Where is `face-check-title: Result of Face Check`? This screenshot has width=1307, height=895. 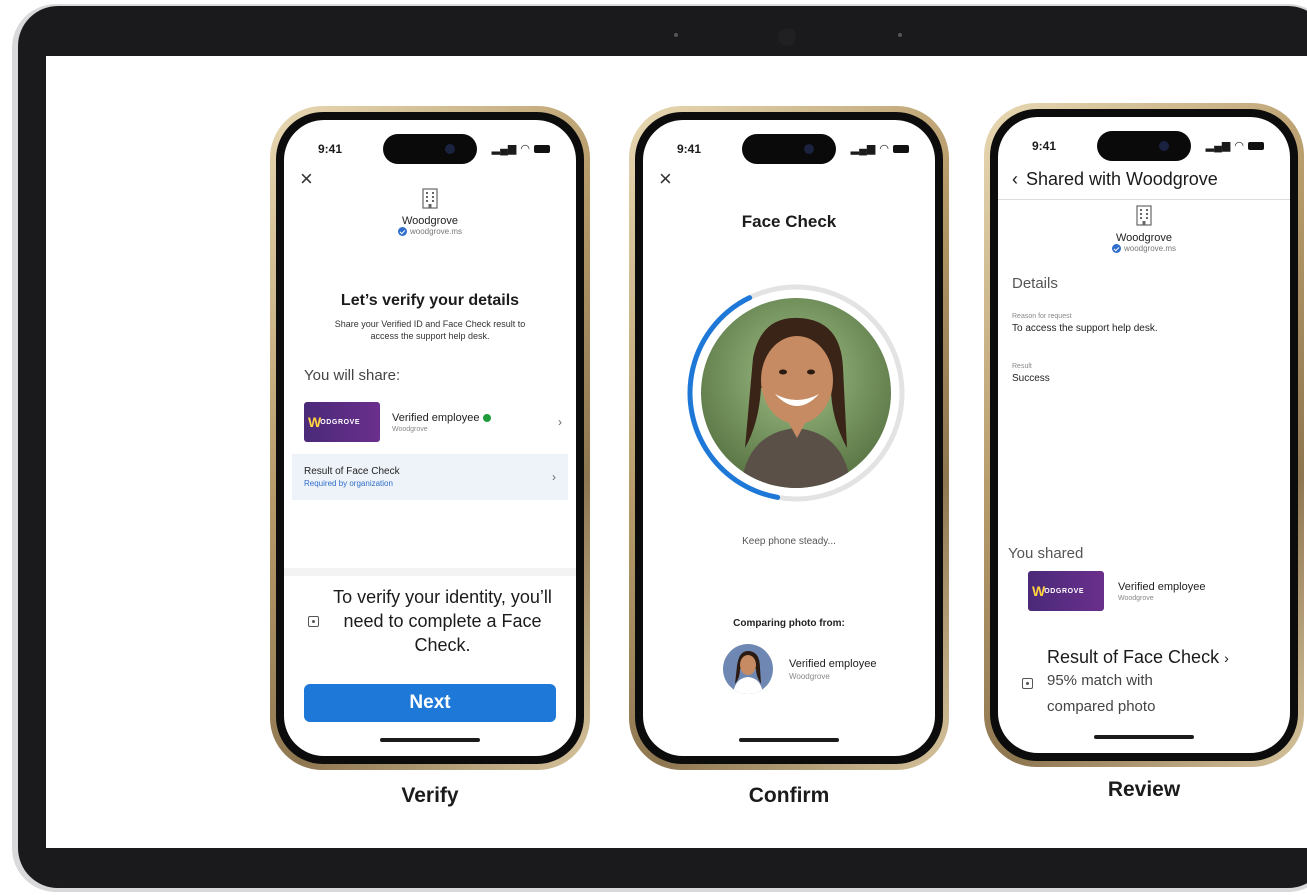
face-check-title: Result of Face Check is located at coordinates (352, 471).